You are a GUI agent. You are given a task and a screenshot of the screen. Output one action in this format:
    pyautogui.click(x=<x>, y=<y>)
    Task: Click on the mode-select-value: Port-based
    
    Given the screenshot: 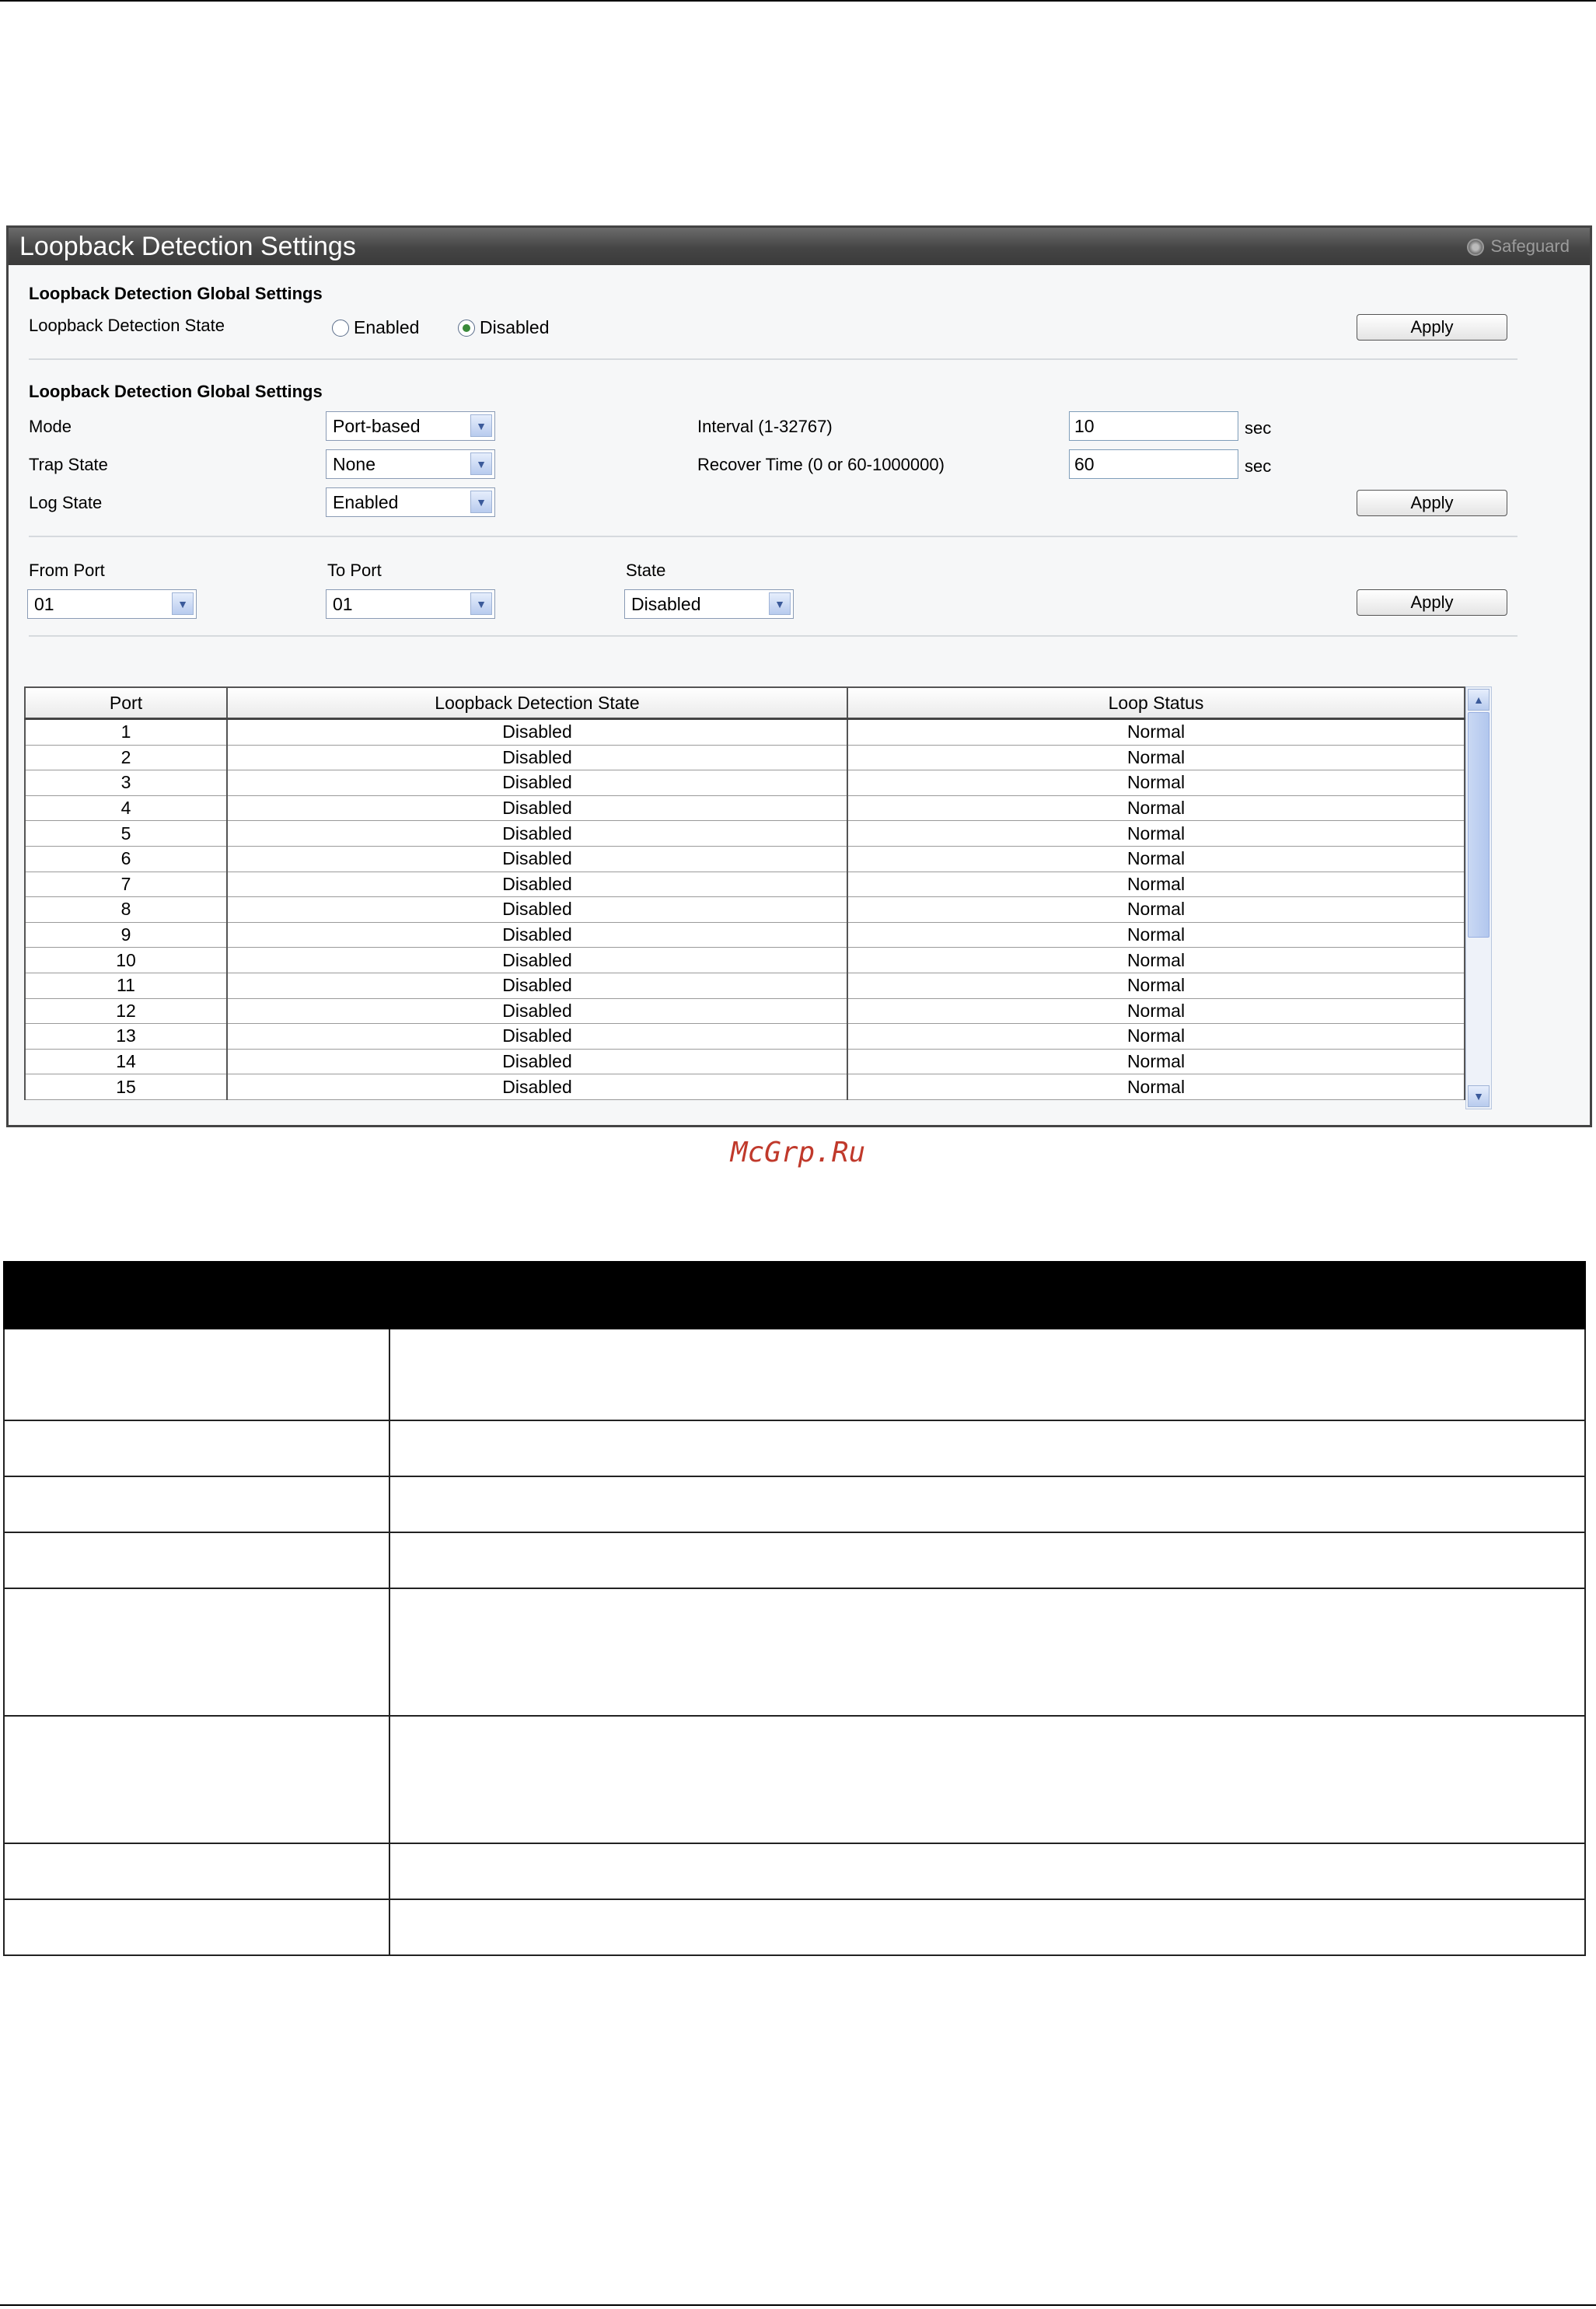 What is the action you would take?
    pyautogui.click(x=377, y=426)
    